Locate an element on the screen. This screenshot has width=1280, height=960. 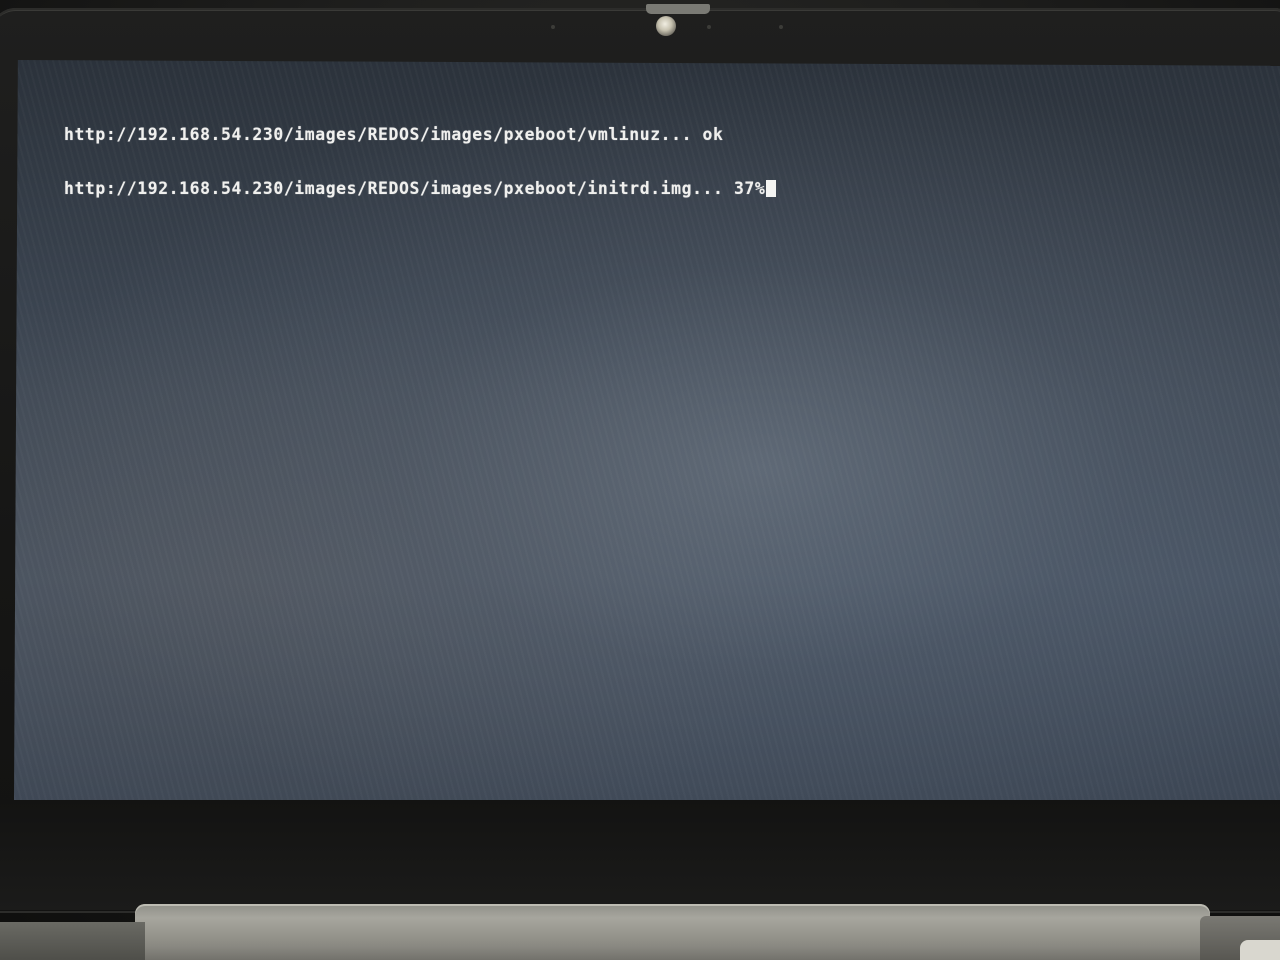
laptop-hinge is located at coordinates (672, 932).